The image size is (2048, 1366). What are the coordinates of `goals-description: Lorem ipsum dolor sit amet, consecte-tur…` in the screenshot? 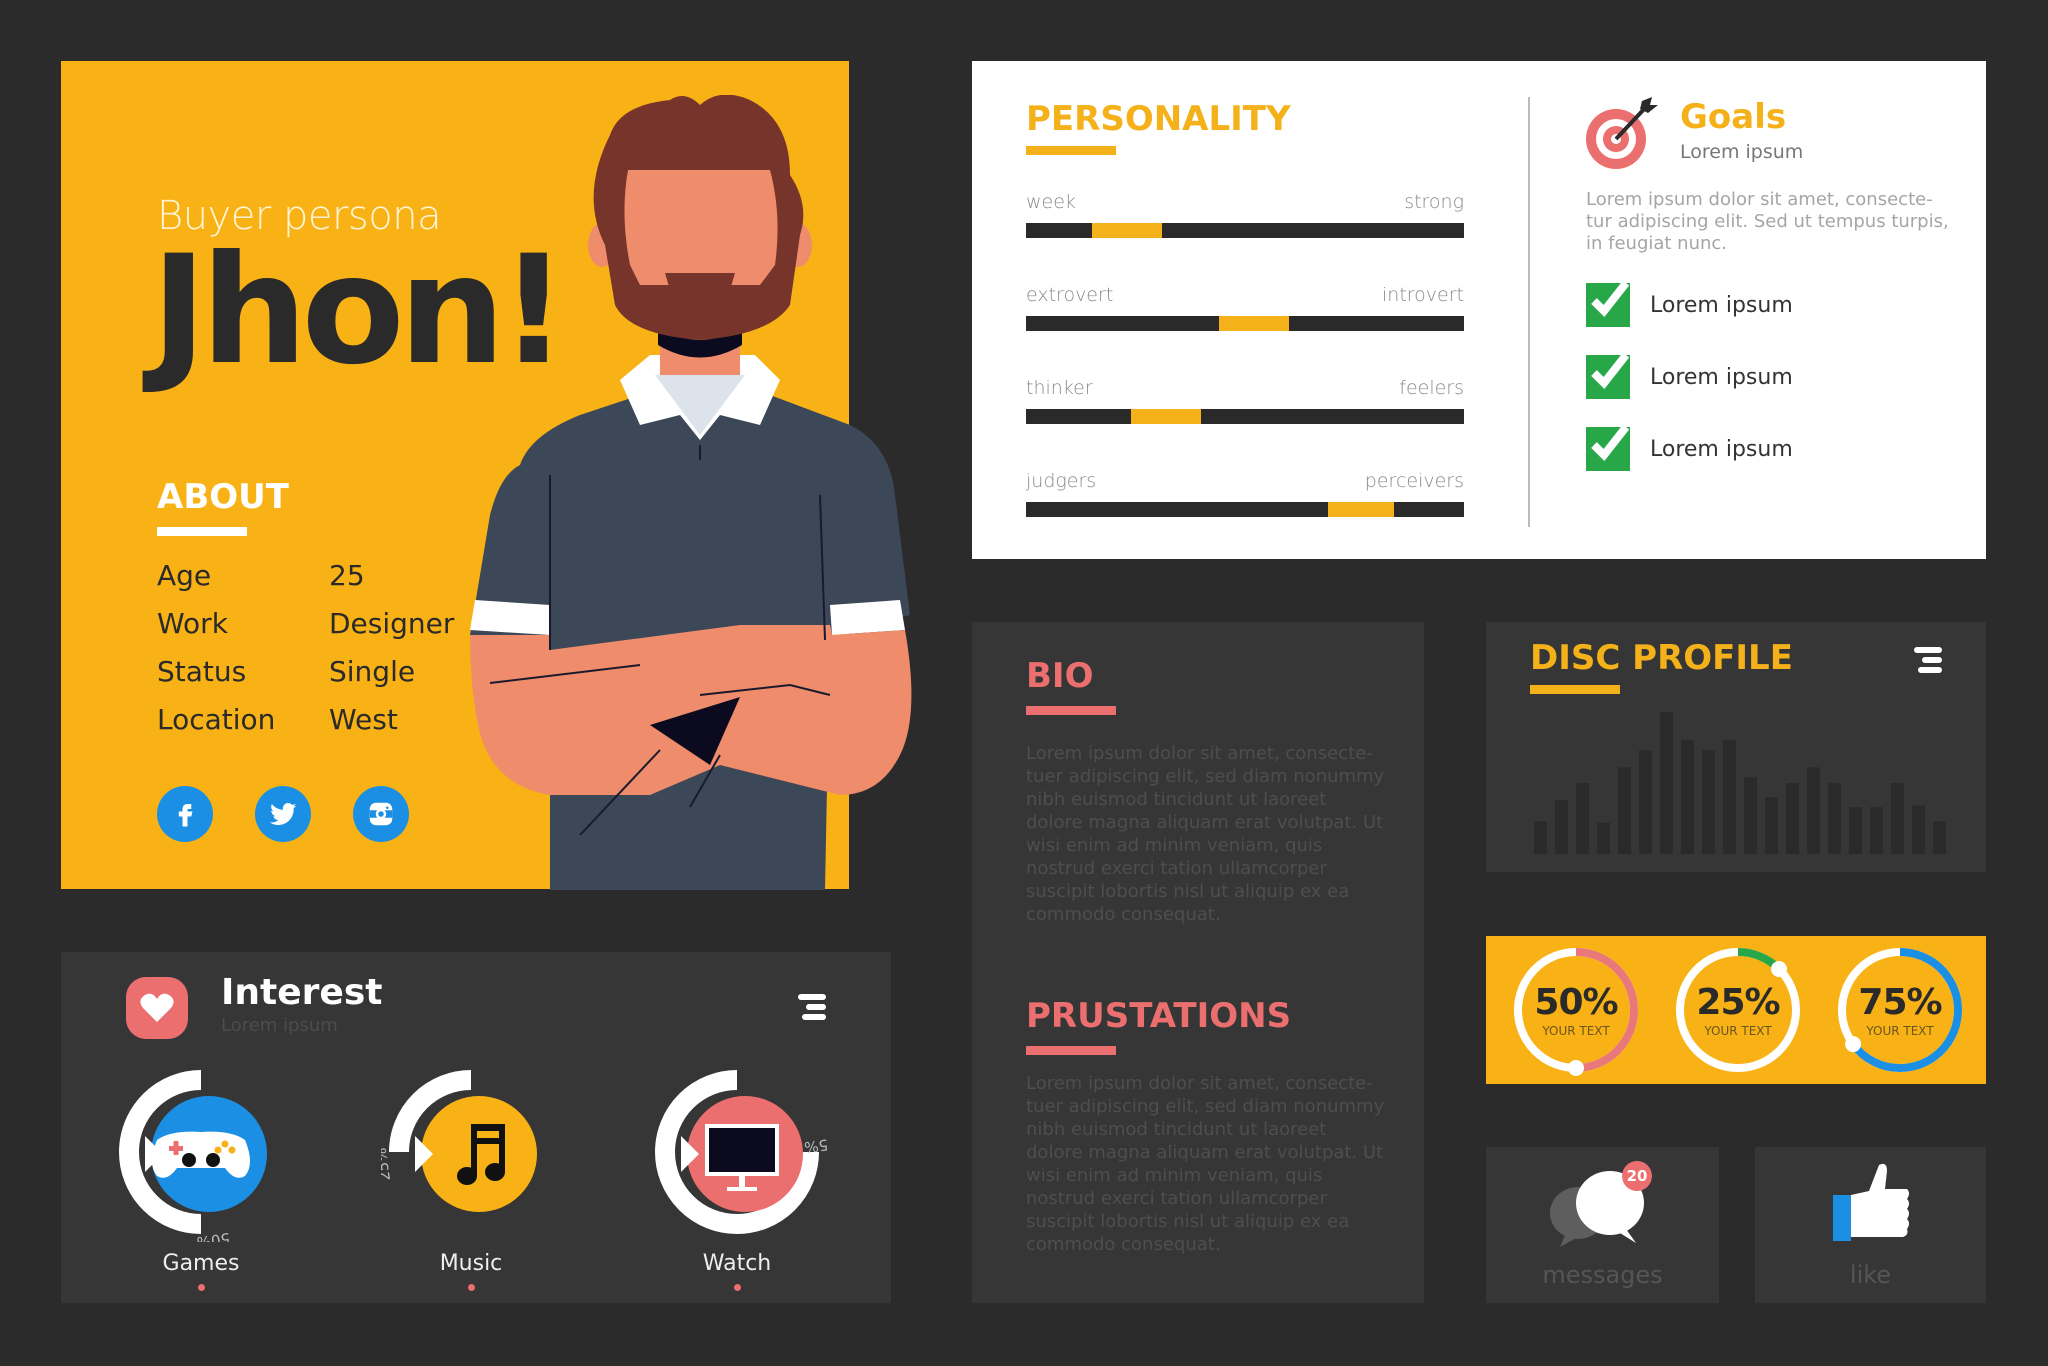 It's located at (1767, 221).